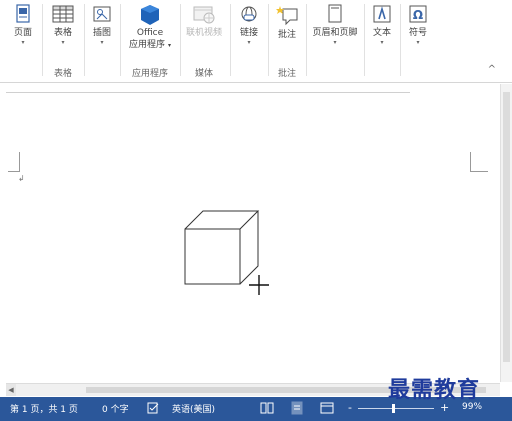 Image resolution: width=512 pixels, height=421 pixels. What do you see at coordinates (335, 13) in the screenshot?
I see `header-footer-icon` at bounding box center [335, 13].